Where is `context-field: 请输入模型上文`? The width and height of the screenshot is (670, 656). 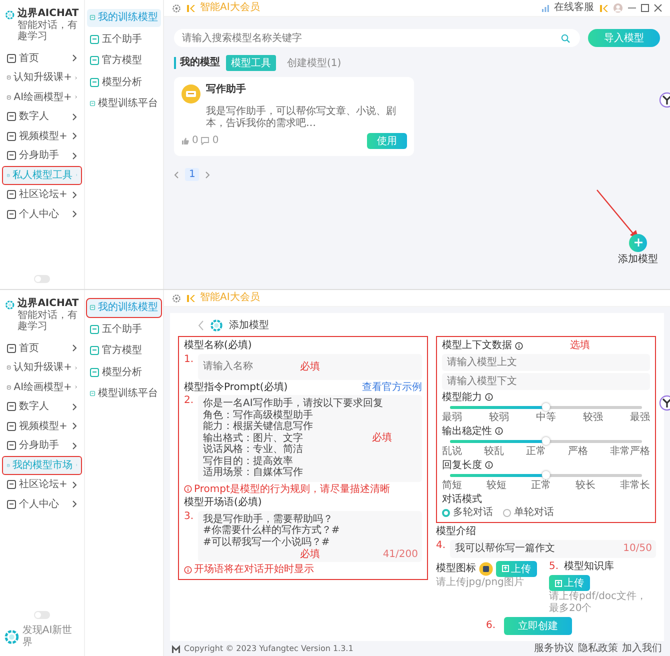
context-field: 请输入模型上文 is located at coordinates (546, 362).